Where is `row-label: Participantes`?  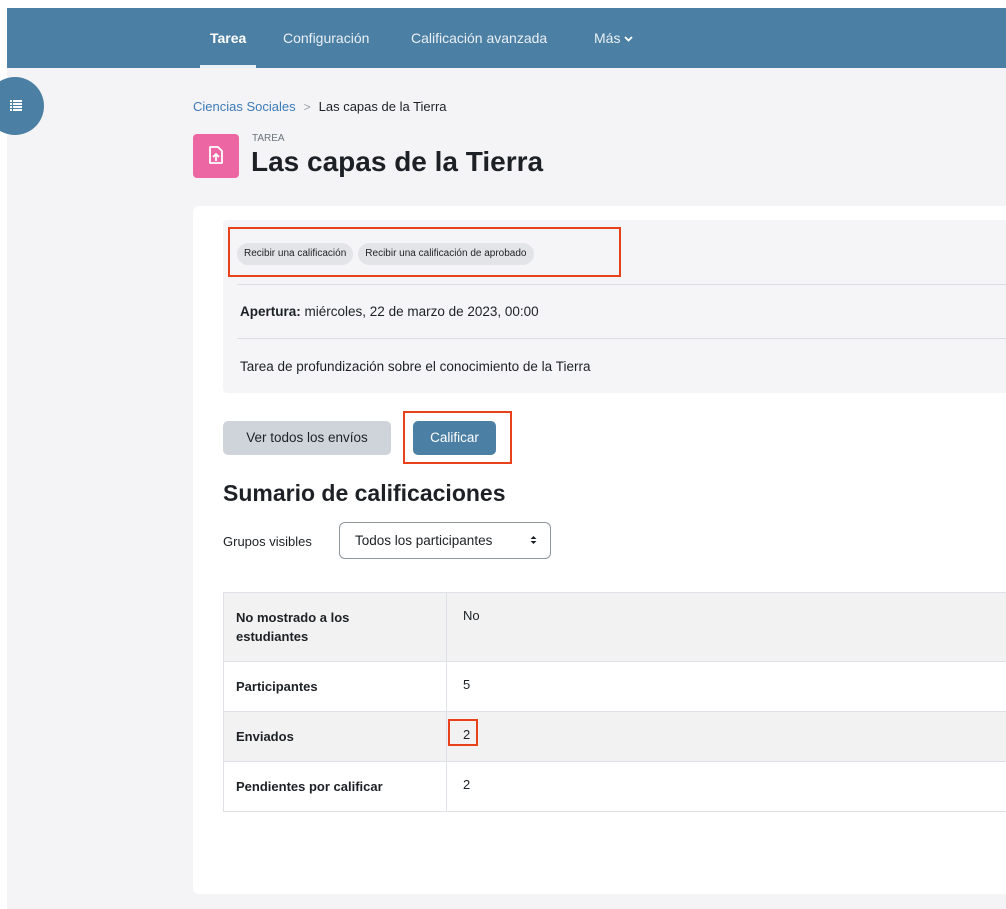 row-label: Participantes is located at coordinates (335, 686).